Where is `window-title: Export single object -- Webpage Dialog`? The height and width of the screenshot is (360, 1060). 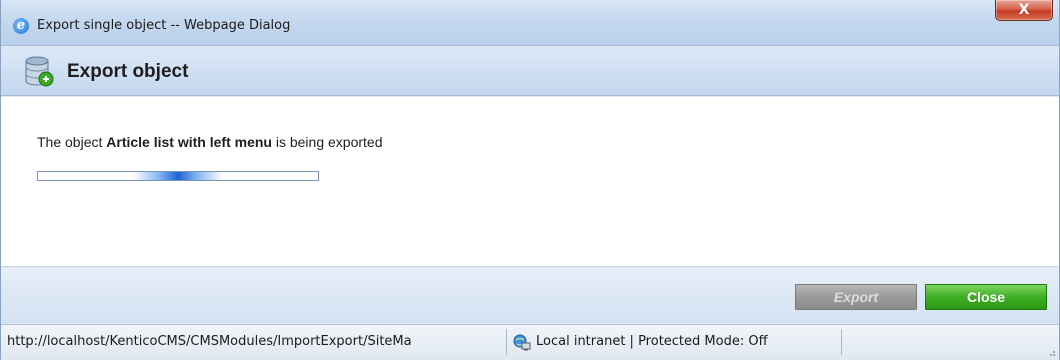 window-title: Export single object -- Webpage Dialog is located at coordinates (164, 25).